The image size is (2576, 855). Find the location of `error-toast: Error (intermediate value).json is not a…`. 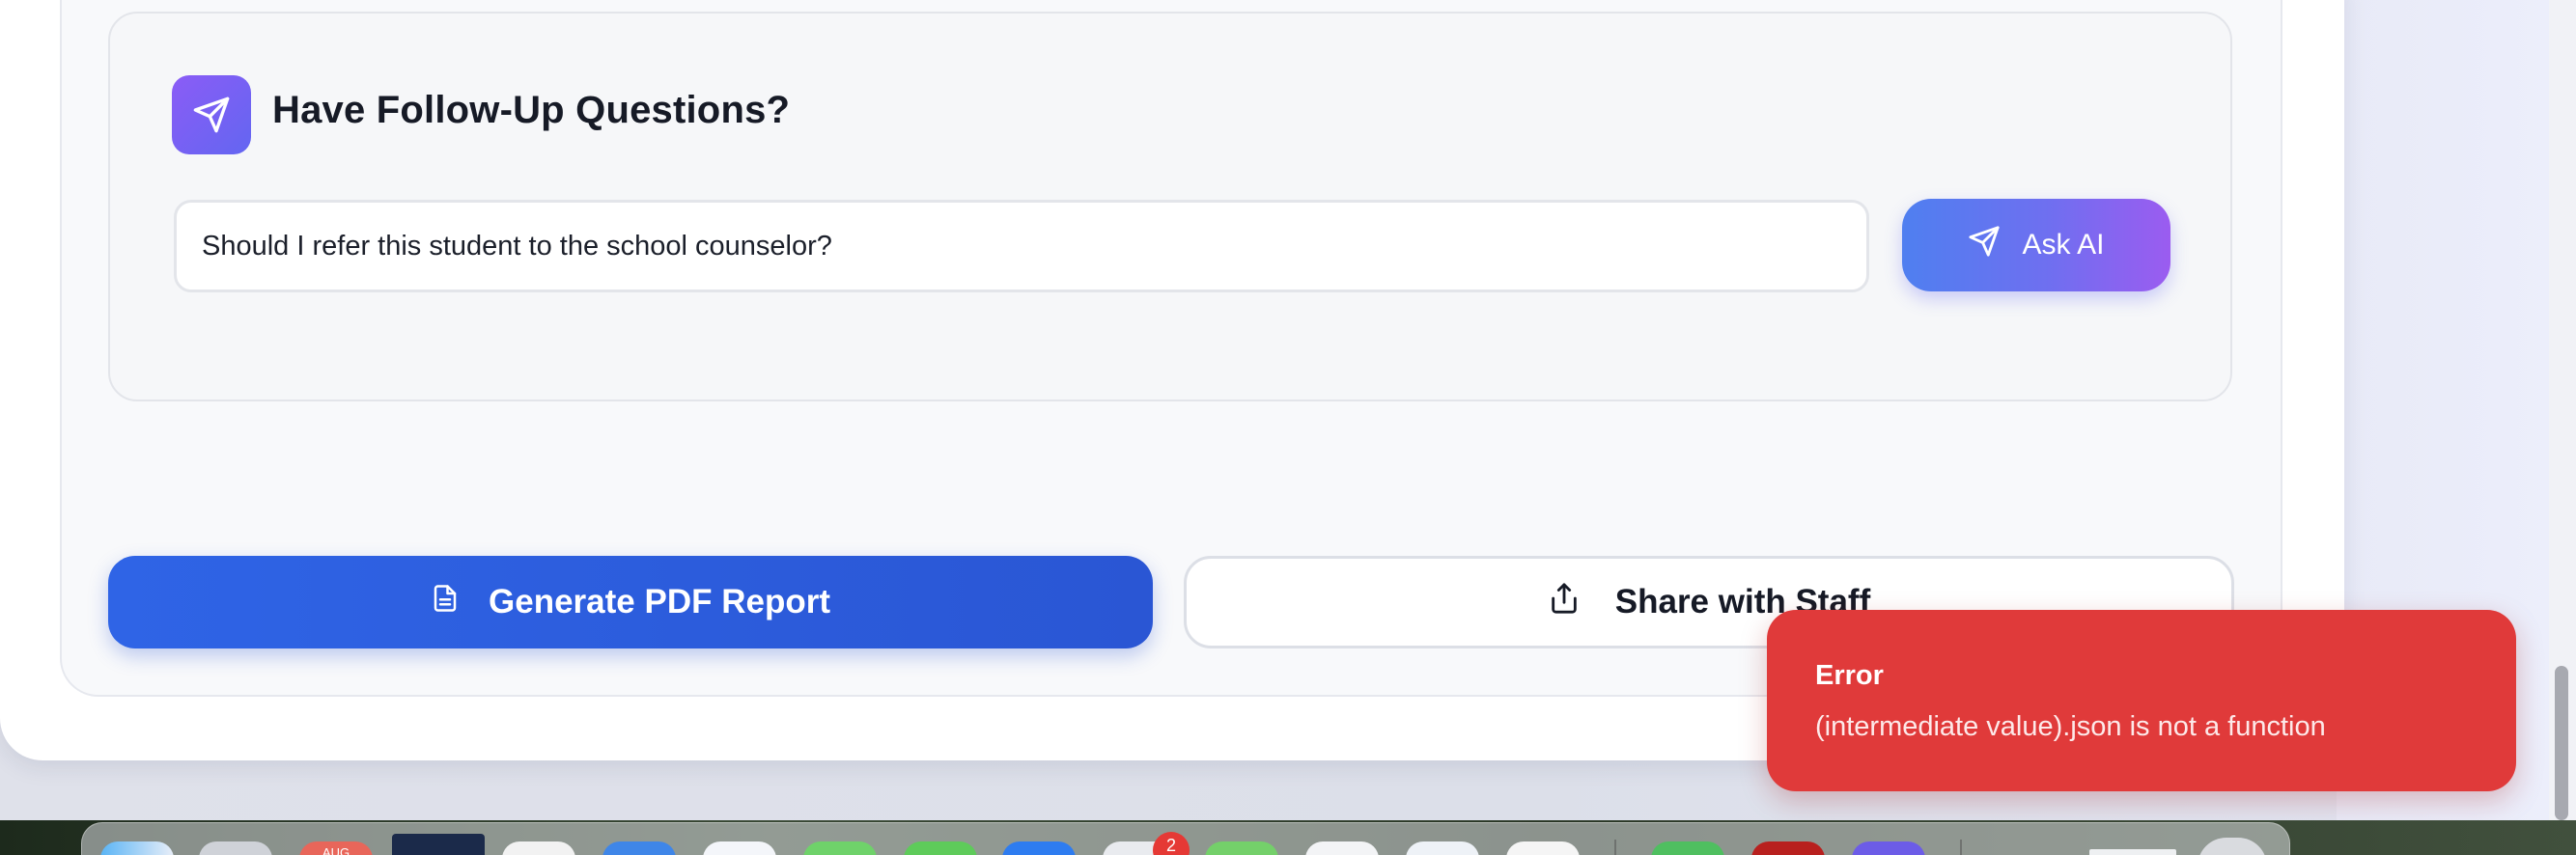

error-toast: Error (intermediate value).json is not a… is located at coordinates (2142, 700).